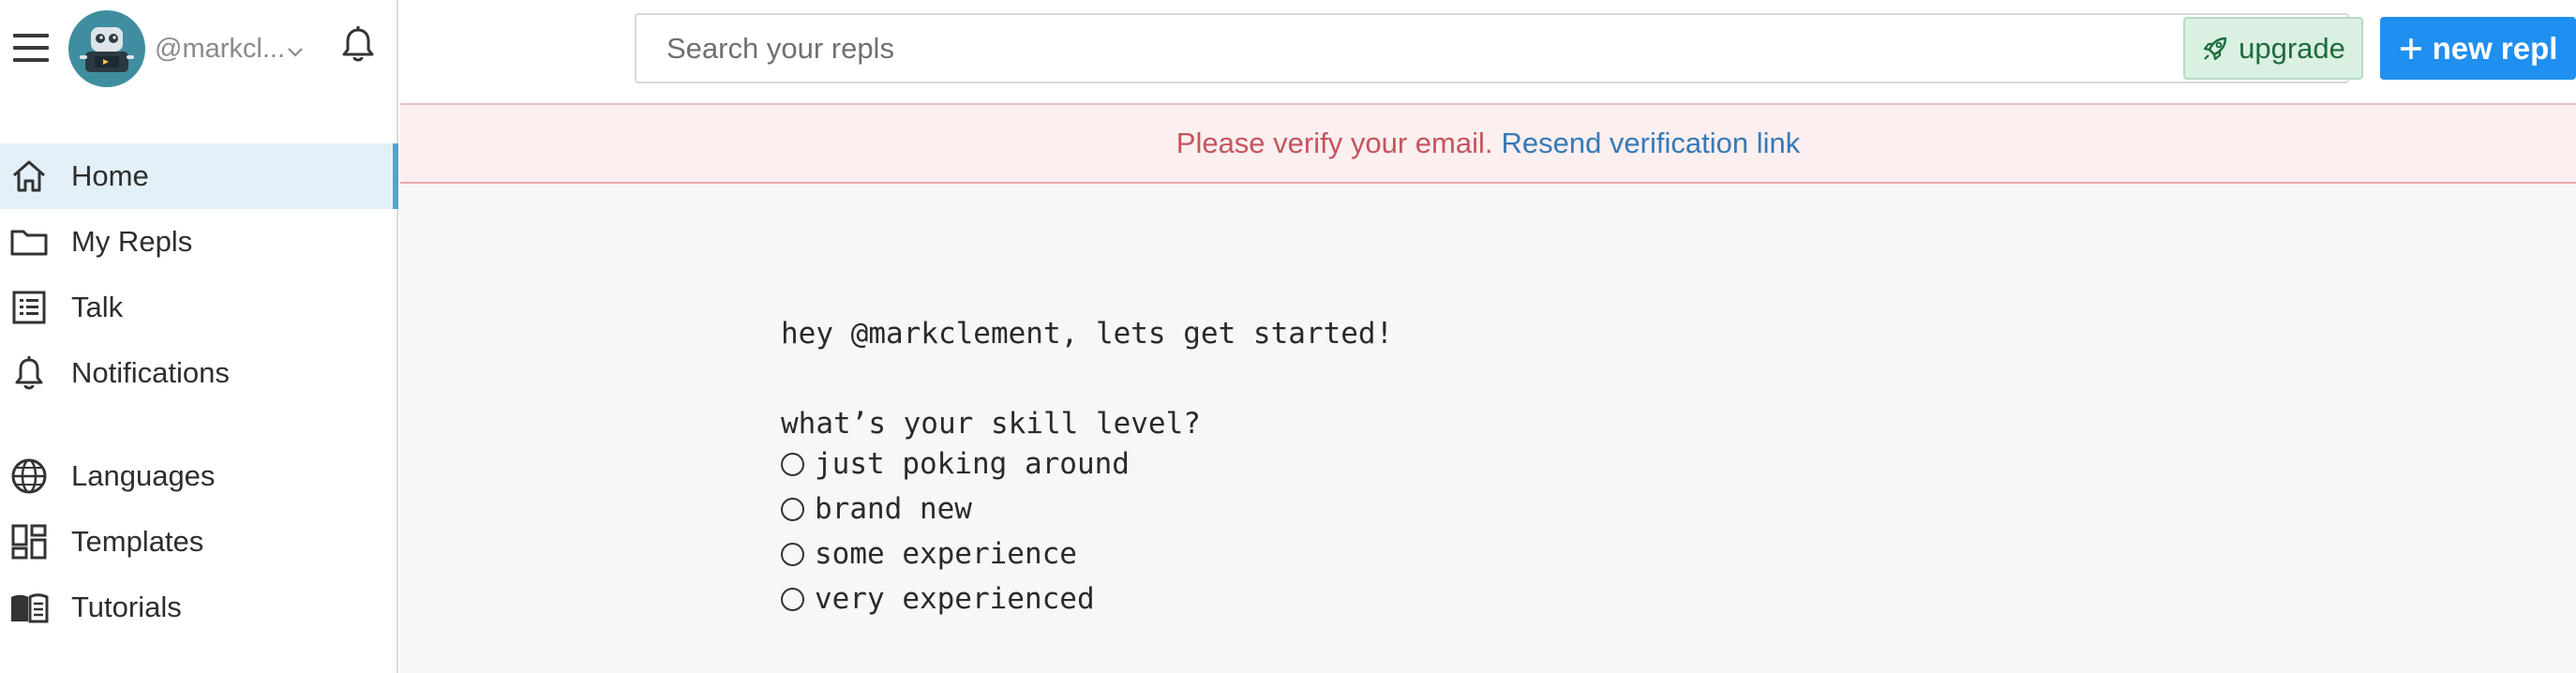 This screenshot has height=673, width=2576. Describe the element at coordinates (1335, 143) in the screenshot. I see `banner-message: Please verify your email.` at that location.